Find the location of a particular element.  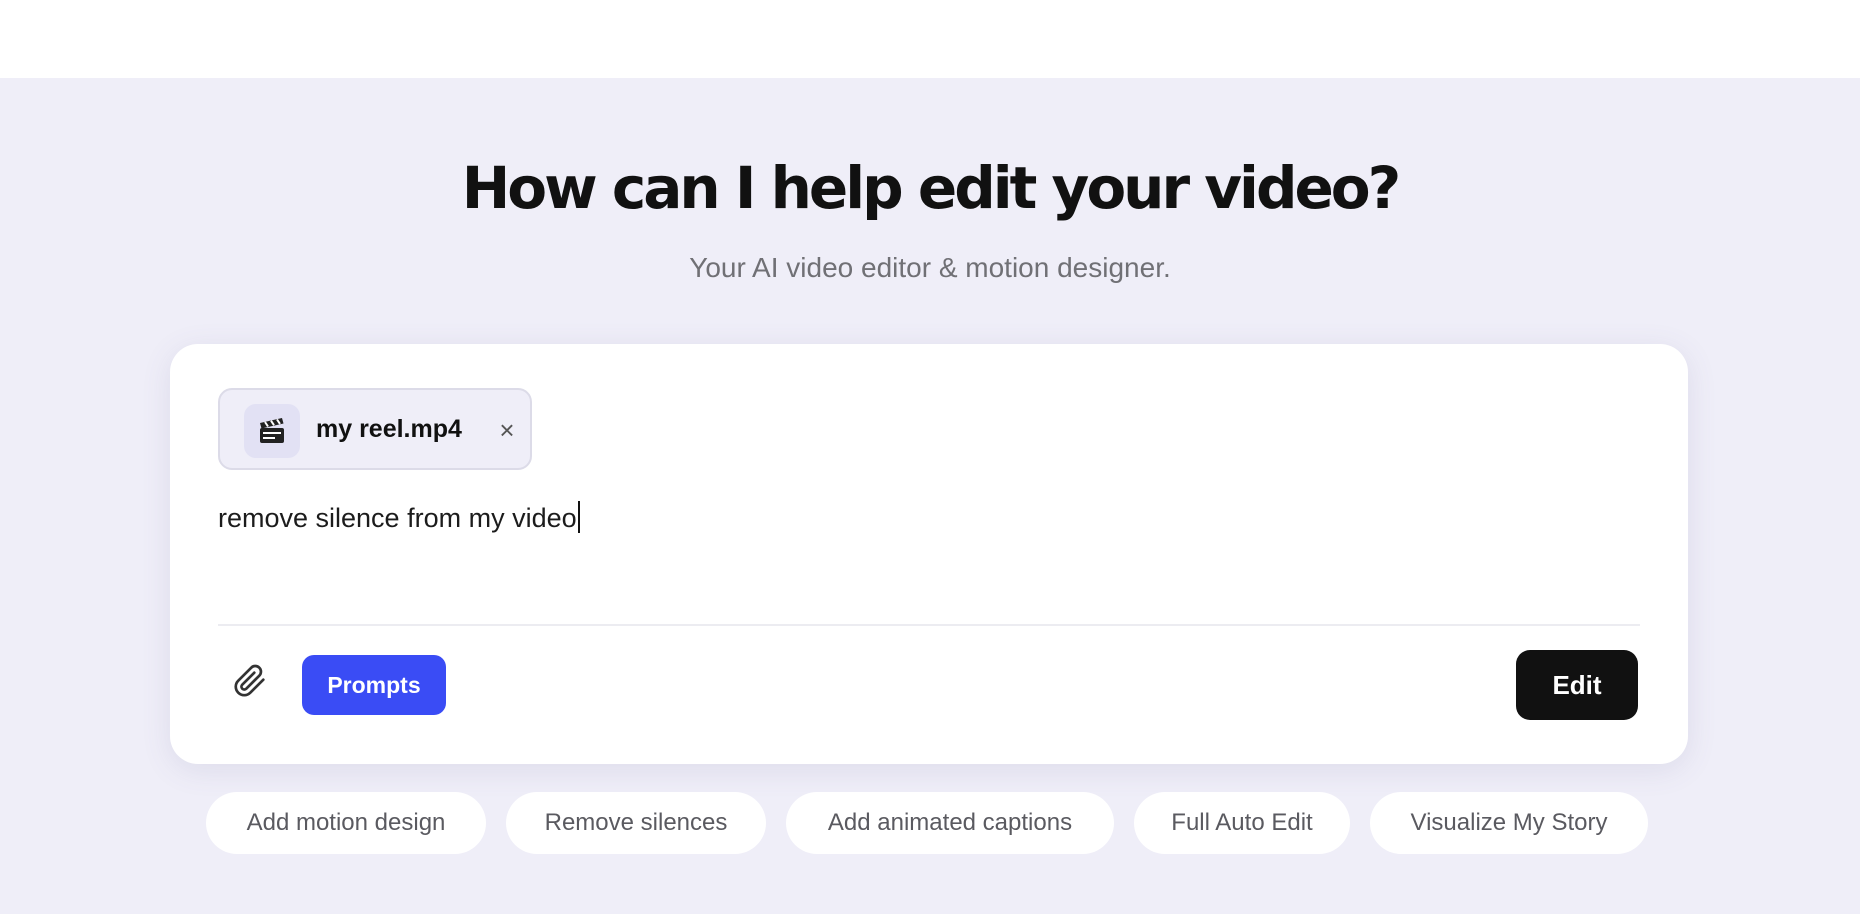

suggestion-full-auto-edit: Full Auto Edit is located at coordinates (1242, 823).